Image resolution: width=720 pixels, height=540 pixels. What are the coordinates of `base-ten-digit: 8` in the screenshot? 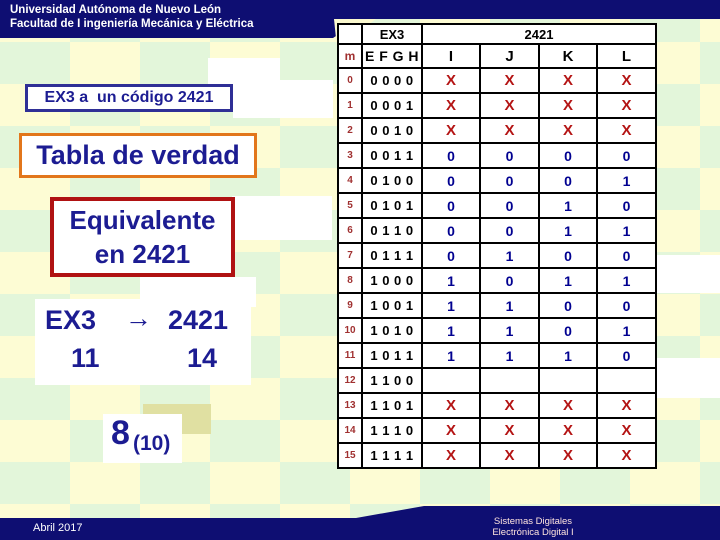 It's located at (120, 433).